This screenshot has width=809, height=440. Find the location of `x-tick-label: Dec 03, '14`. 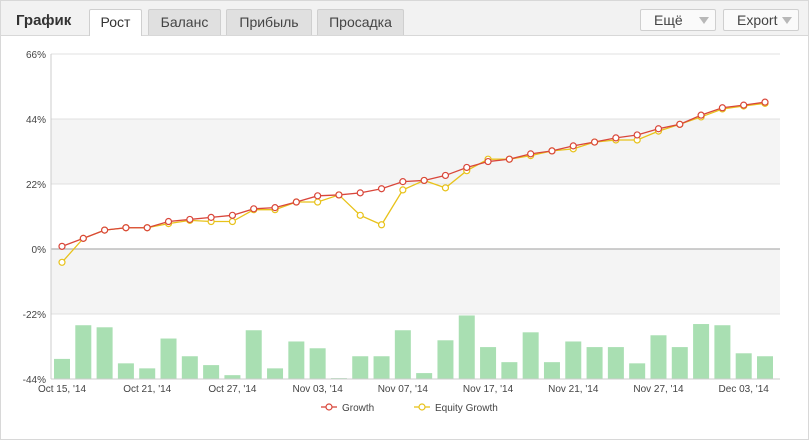

x-tick-label: Dec 03, '14 is located at coordinates (744, 389).